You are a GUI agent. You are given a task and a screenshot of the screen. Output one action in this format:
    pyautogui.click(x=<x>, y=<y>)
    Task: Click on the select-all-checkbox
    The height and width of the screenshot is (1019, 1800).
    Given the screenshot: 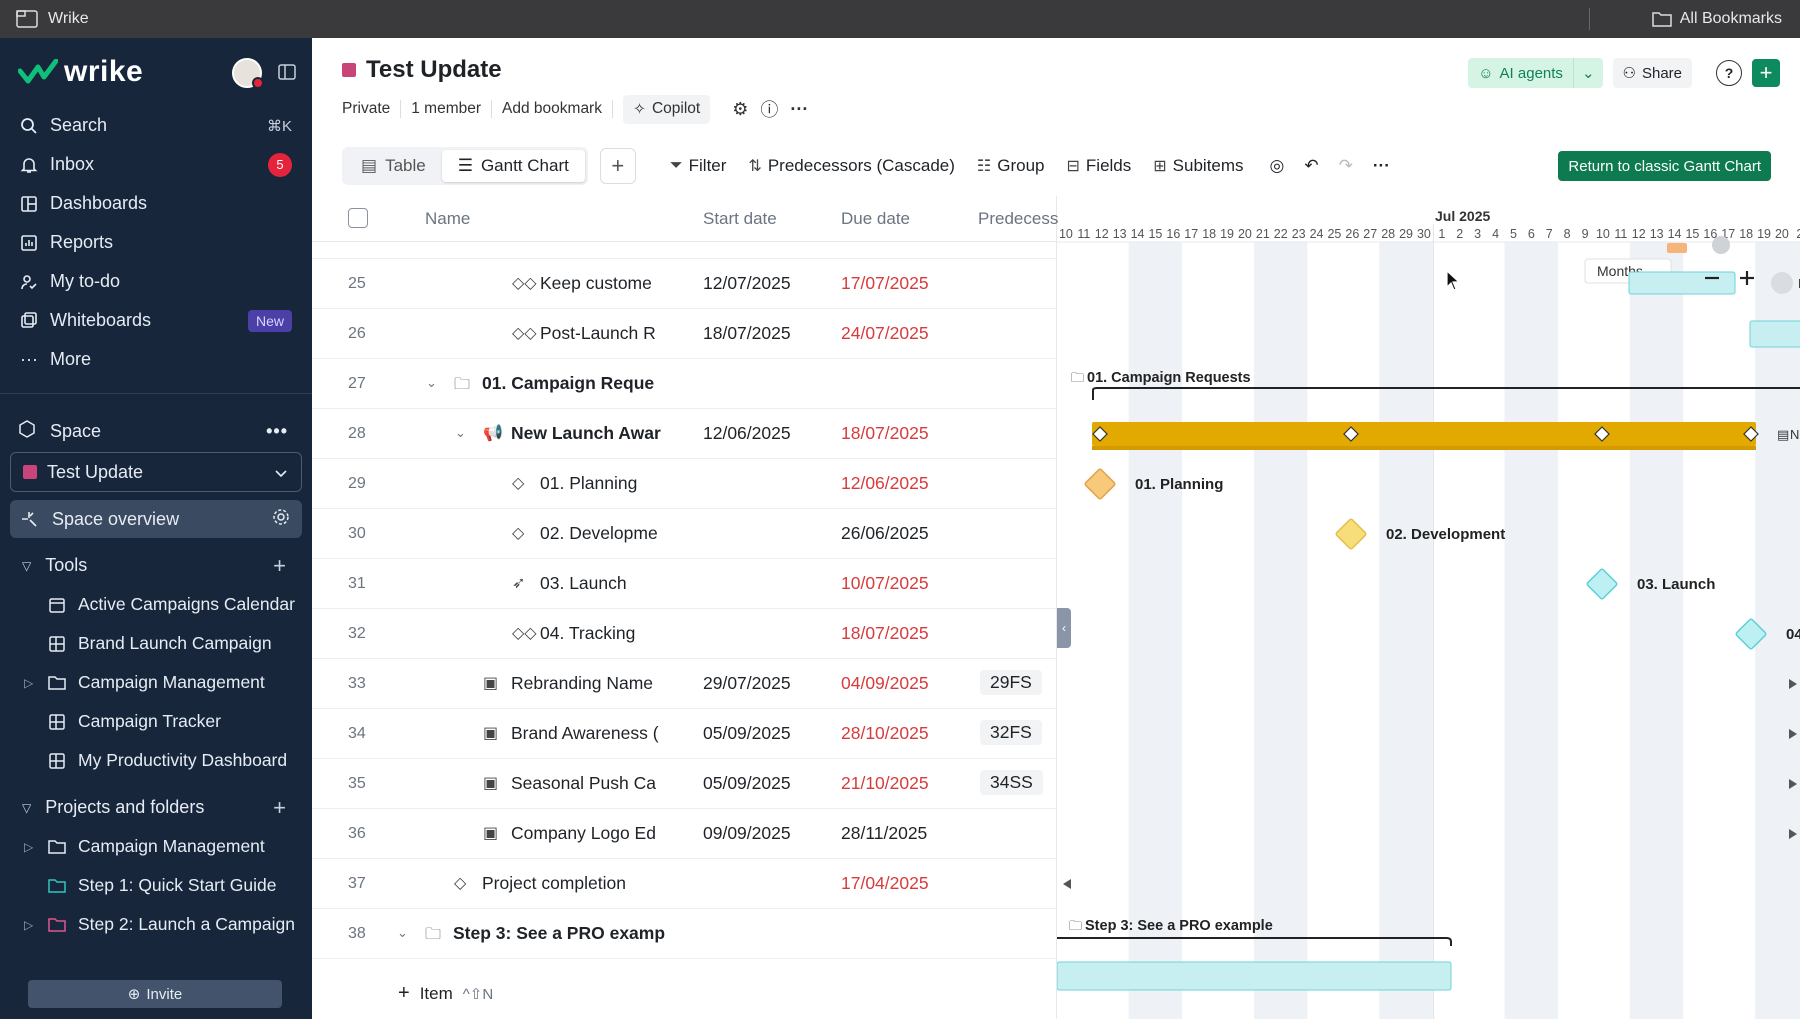 What is the action you would take?
    pyautogui.click(x=358, y=218)
    